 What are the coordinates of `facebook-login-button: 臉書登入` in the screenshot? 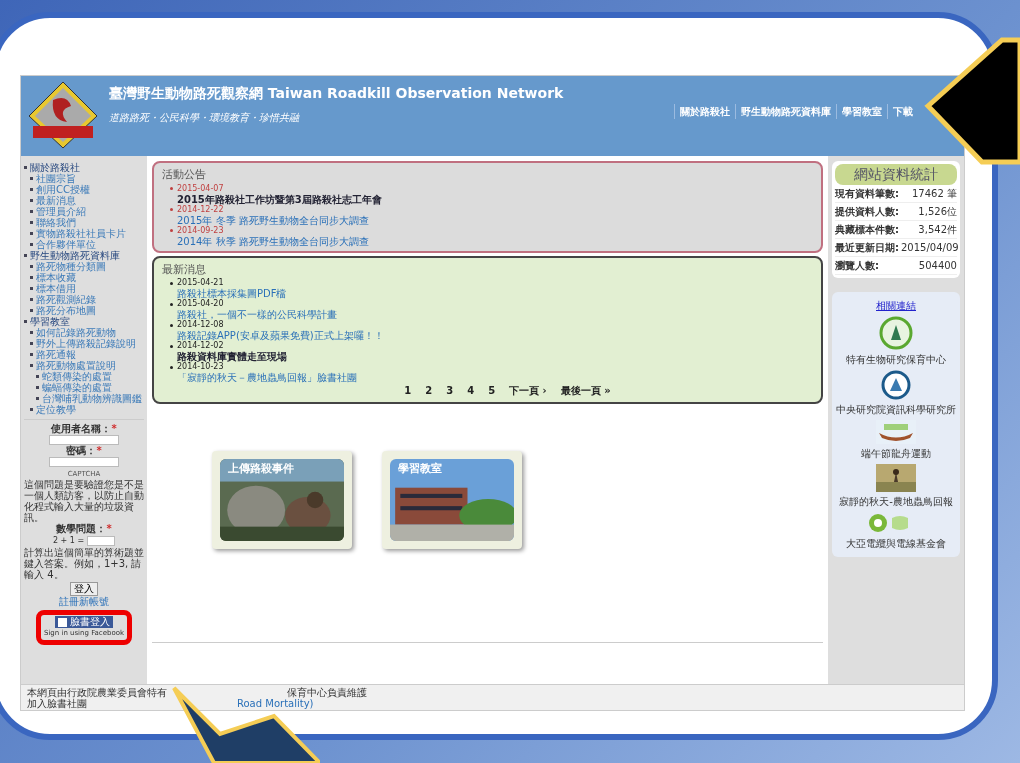 It's located at (84, 622).